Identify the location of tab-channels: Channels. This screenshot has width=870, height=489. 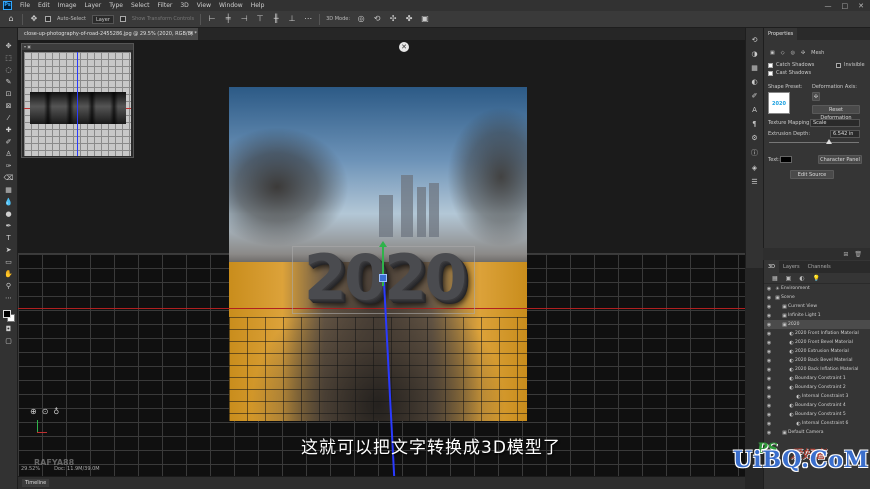
(819, 267).